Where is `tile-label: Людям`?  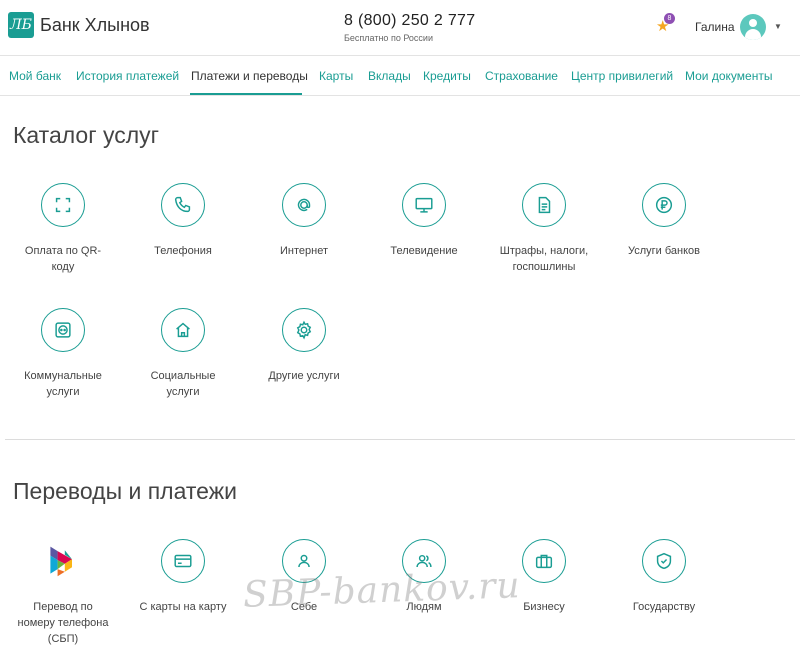 tile-label: Людям is located at coordinates (424, 607).